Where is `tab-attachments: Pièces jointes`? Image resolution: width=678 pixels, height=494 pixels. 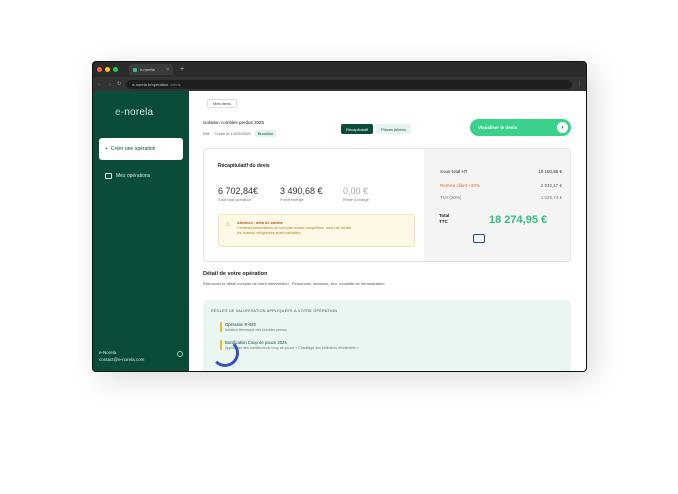
tab-attachments: Pièces jointes is located at coordinates (393, 129).